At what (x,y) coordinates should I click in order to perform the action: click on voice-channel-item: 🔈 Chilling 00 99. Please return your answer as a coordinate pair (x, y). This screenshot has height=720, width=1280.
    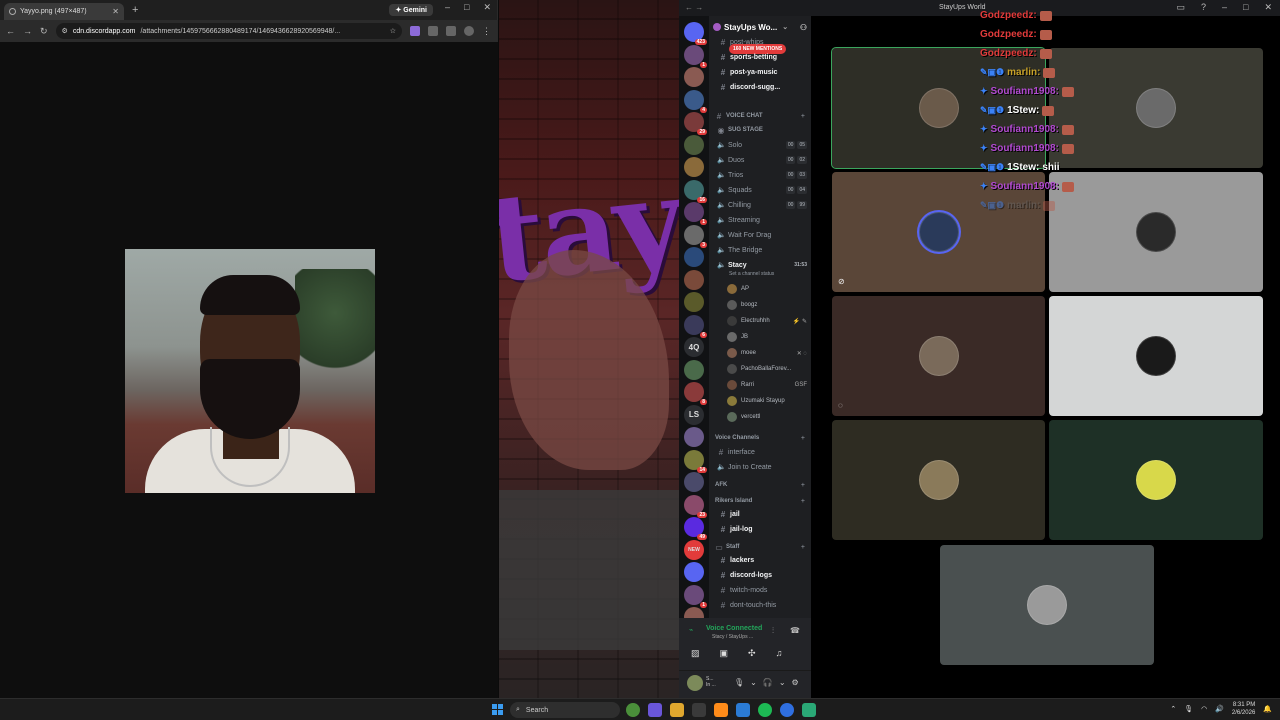
    Looking at the image, I should click on (760, 205).